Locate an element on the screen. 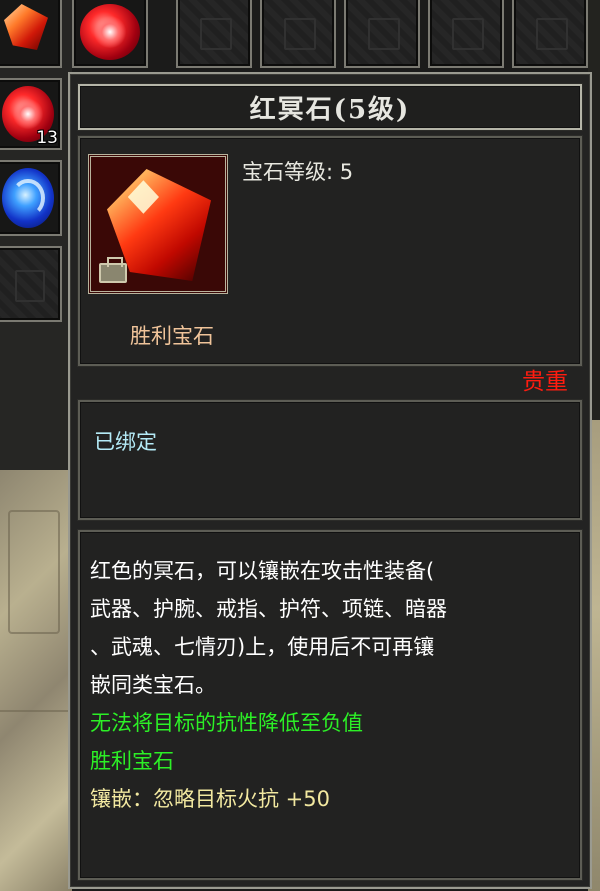 This screenshot has width=600, height=891. gem-level: 宝石等级: 5 is located at coordinates (298, 172).